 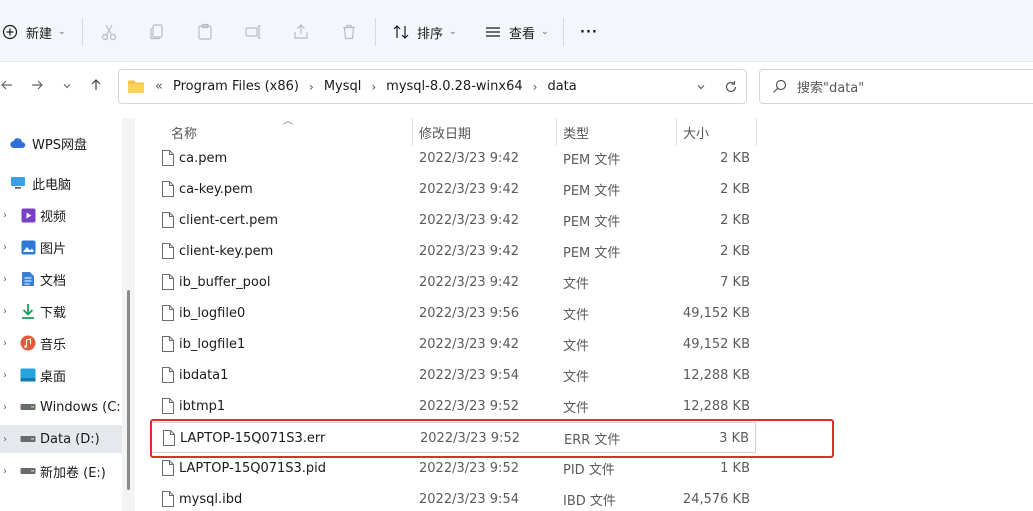 I want to click on video-folder-icon, so click(x=28, y=215).